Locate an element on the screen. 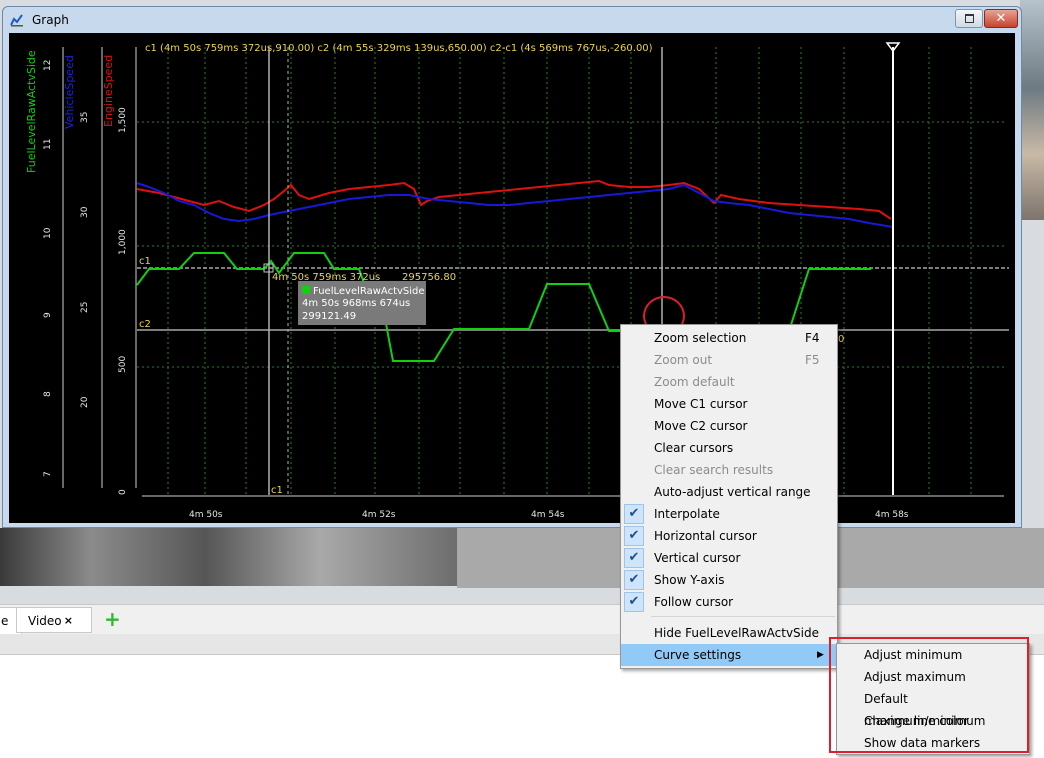  menu-item-label: Zoom default is located at coordinates (694, 382).